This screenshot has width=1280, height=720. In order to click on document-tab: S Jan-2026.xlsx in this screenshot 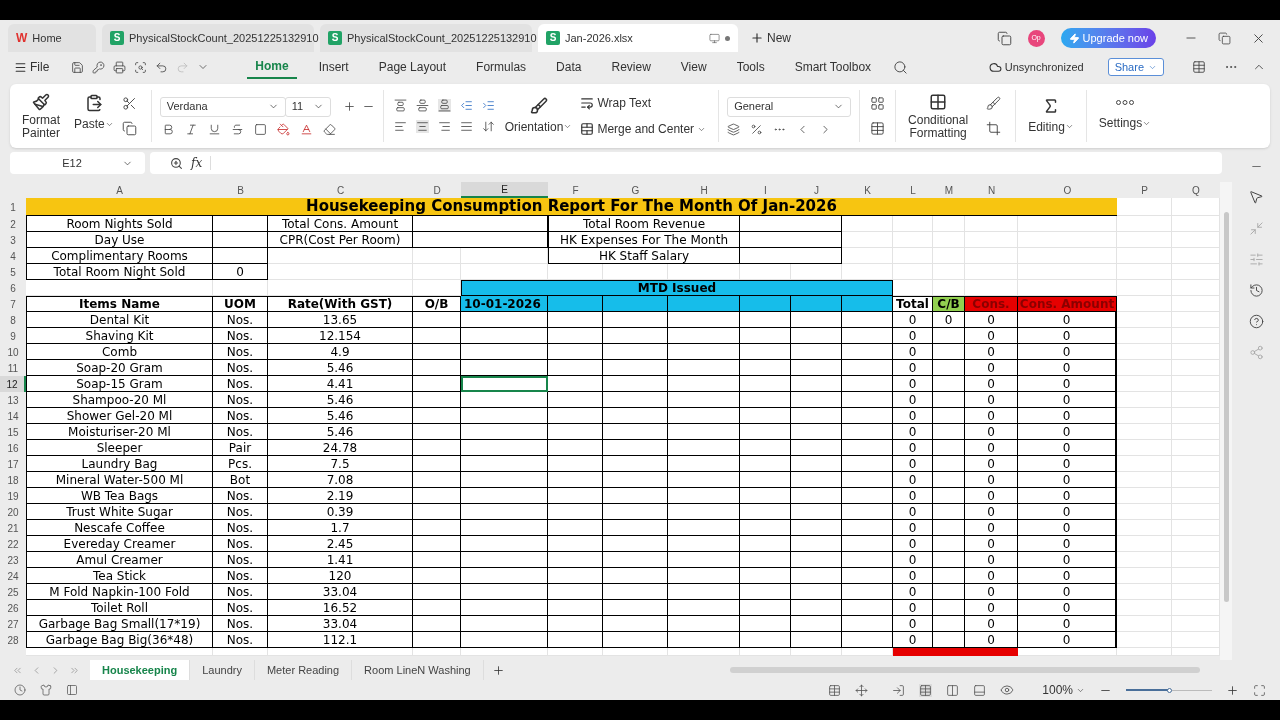, I will do `click(638, 38)`.